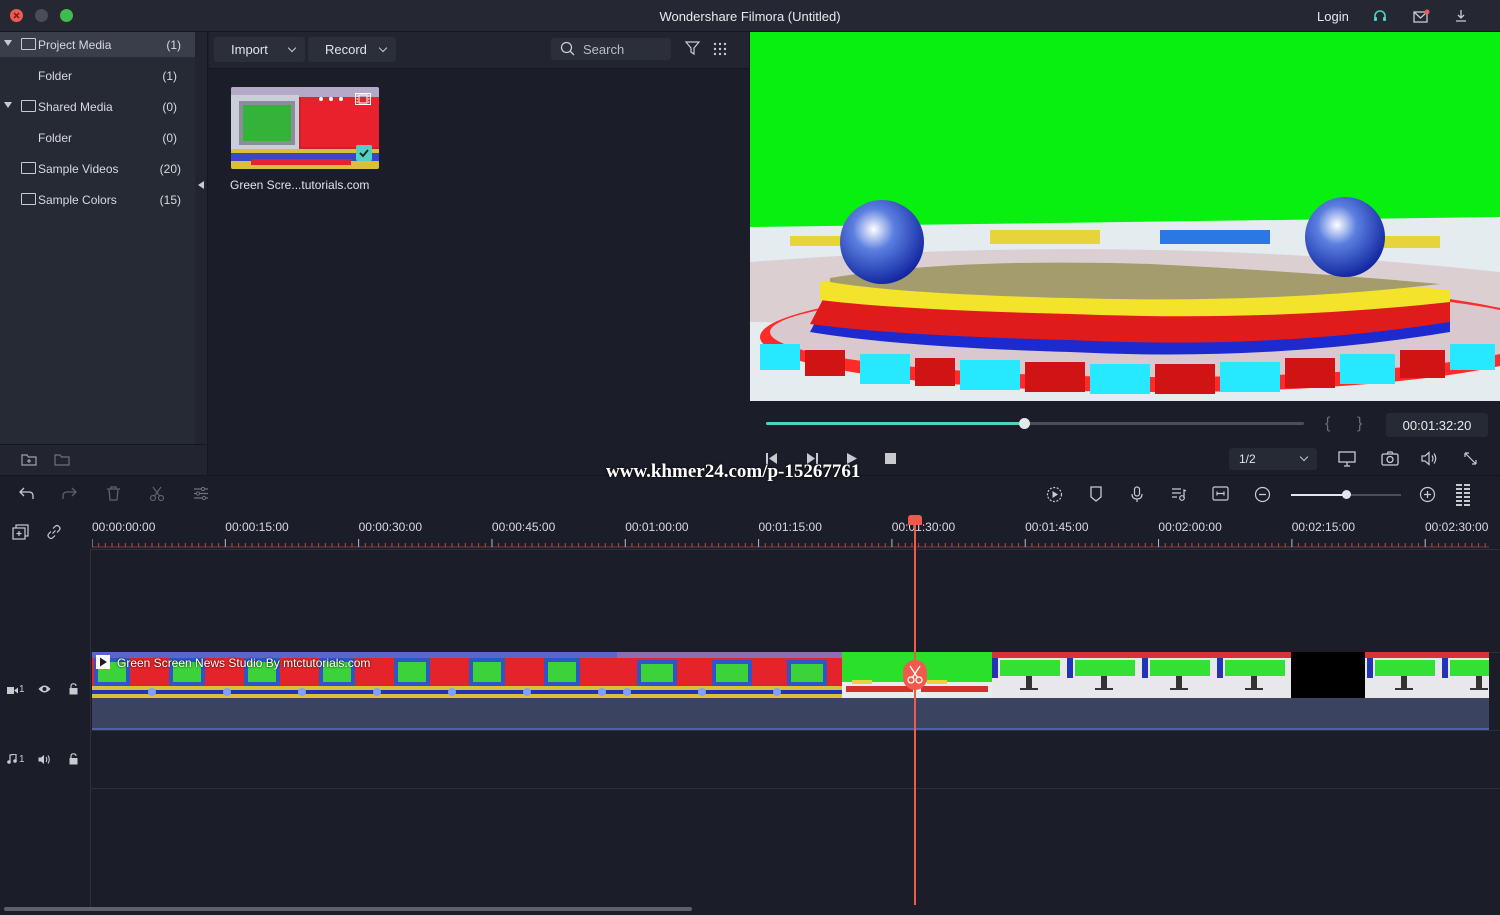 The image size is (1500, 915). What do you see at coordinates (1262, 494) in the screenshot?
I see `zoom-out-icon` at bounding box center [1262, 494].